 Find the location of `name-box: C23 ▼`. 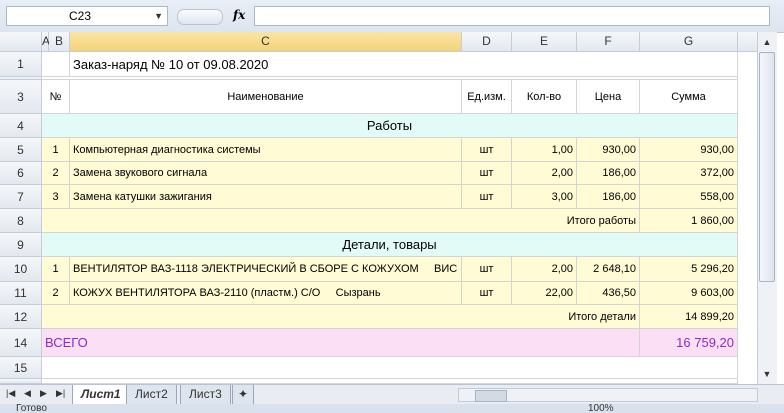

name-box: C23 ▼ is located at coordinates (87, 16).